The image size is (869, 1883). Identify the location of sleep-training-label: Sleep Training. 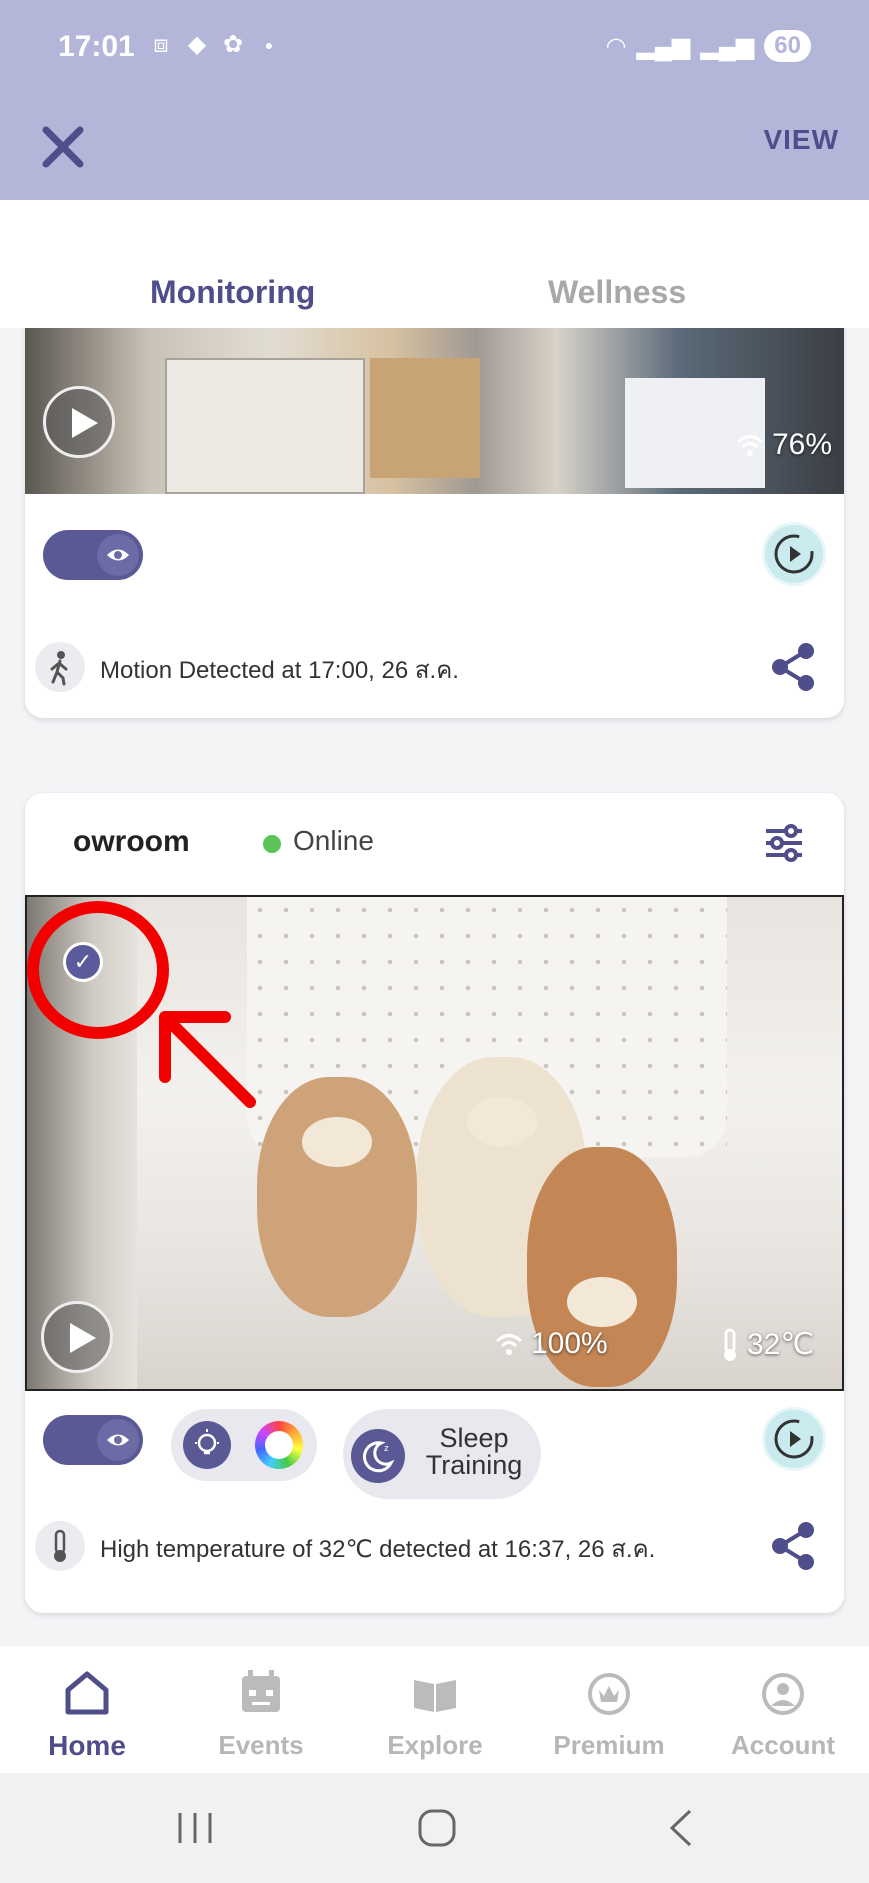
(474, 1451).